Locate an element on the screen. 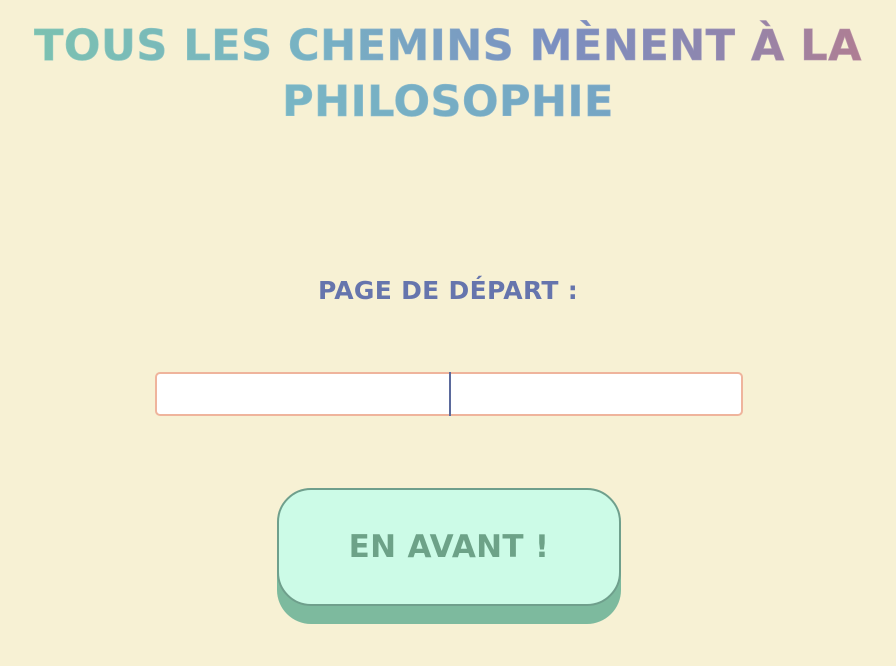  go-forward-button-label: EN AVANT ! is located at coordinates (449, 547).